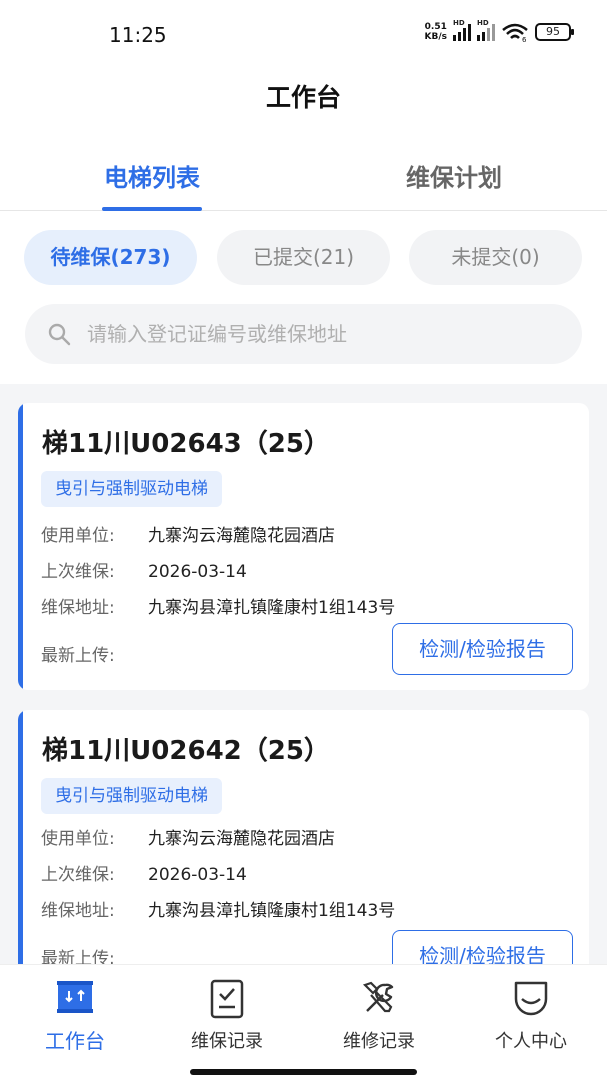 The width and height of the screenshot is (607, 1080). Describe the element at coordinates (486, 30) in the screenshot. I see `signal-2-icon: HD` at that location.